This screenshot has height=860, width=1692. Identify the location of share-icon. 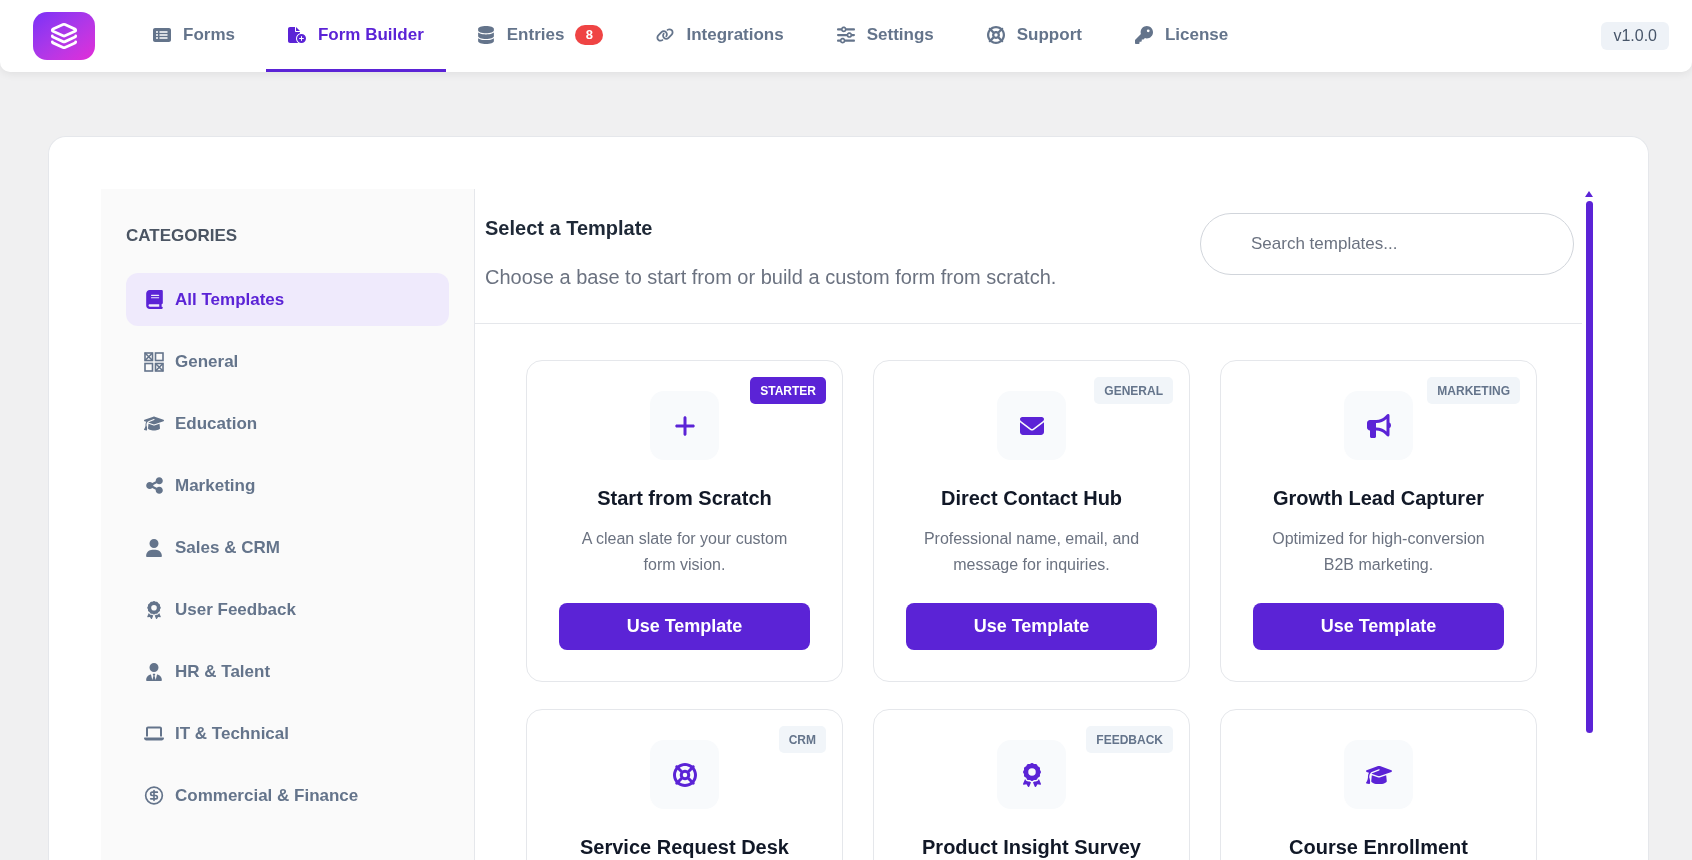
(154, 485).